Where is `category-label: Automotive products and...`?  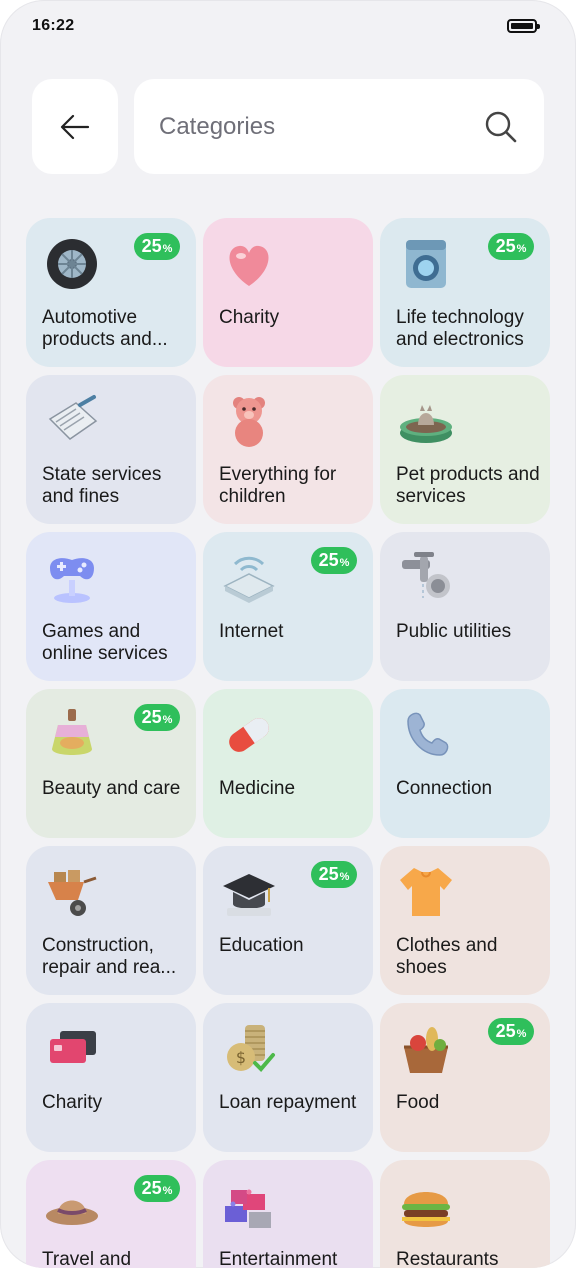
category-label: Automotive products and... is located at coordinates (105, 328).